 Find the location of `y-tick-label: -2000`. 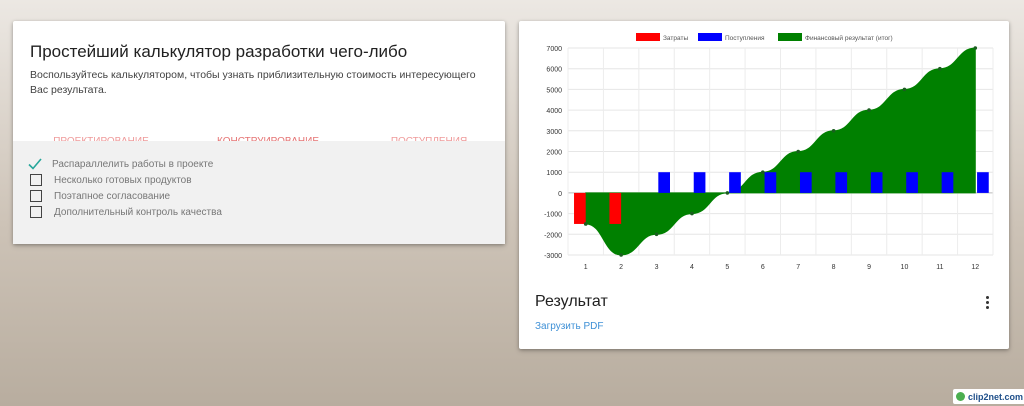

y-tick-label: -2000 is located at coordinates (553, 235).